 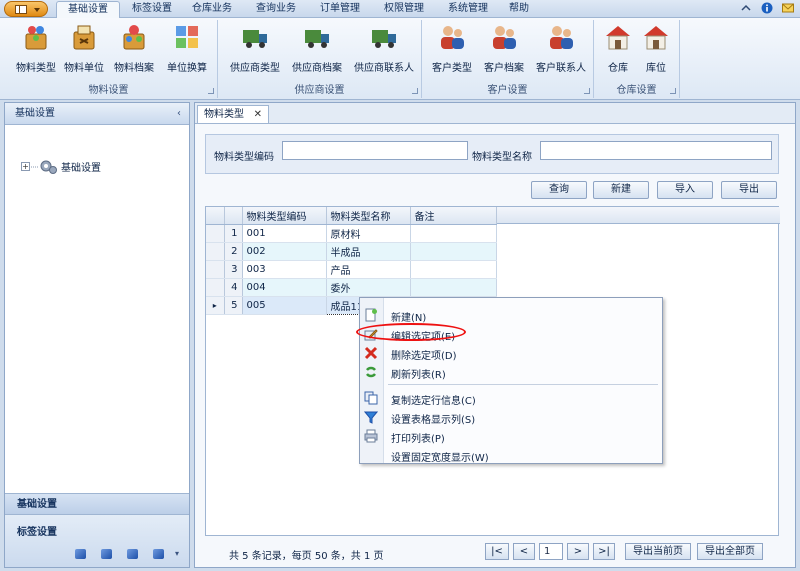 What do you see at coordinates (284, 251) in the screenshot?
I see `cell-code: 002` at bounding box center [284, 251].